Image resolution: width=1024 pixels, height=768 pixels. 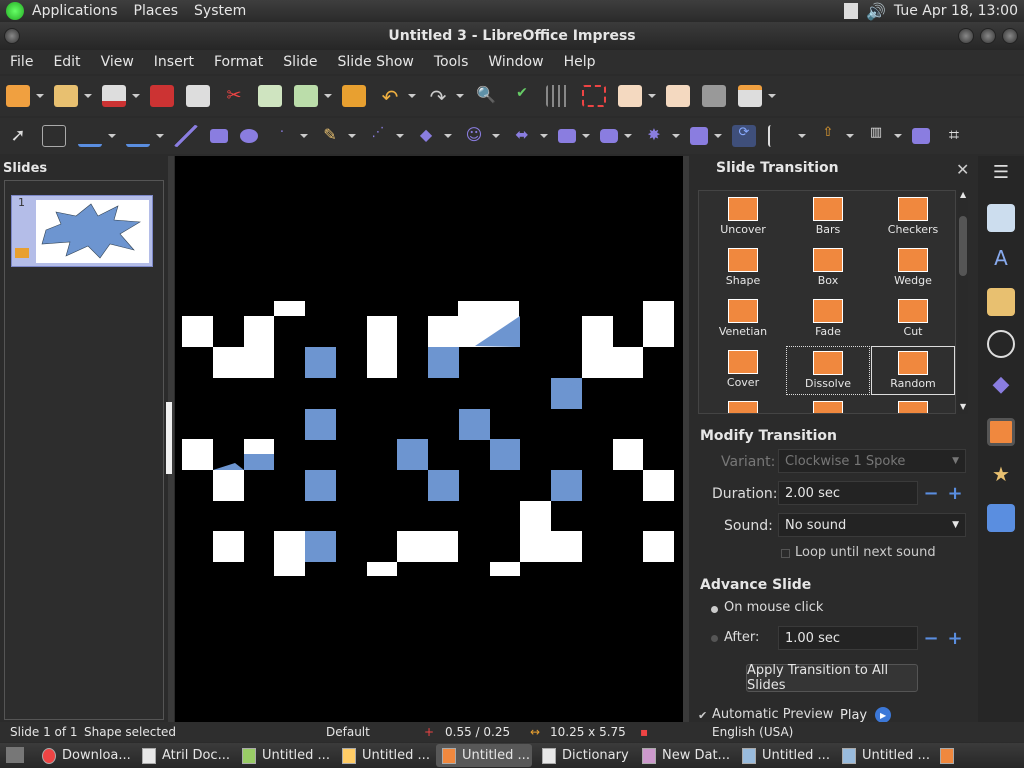 I want to click on shadow-icon, so click(x=921, y=136).